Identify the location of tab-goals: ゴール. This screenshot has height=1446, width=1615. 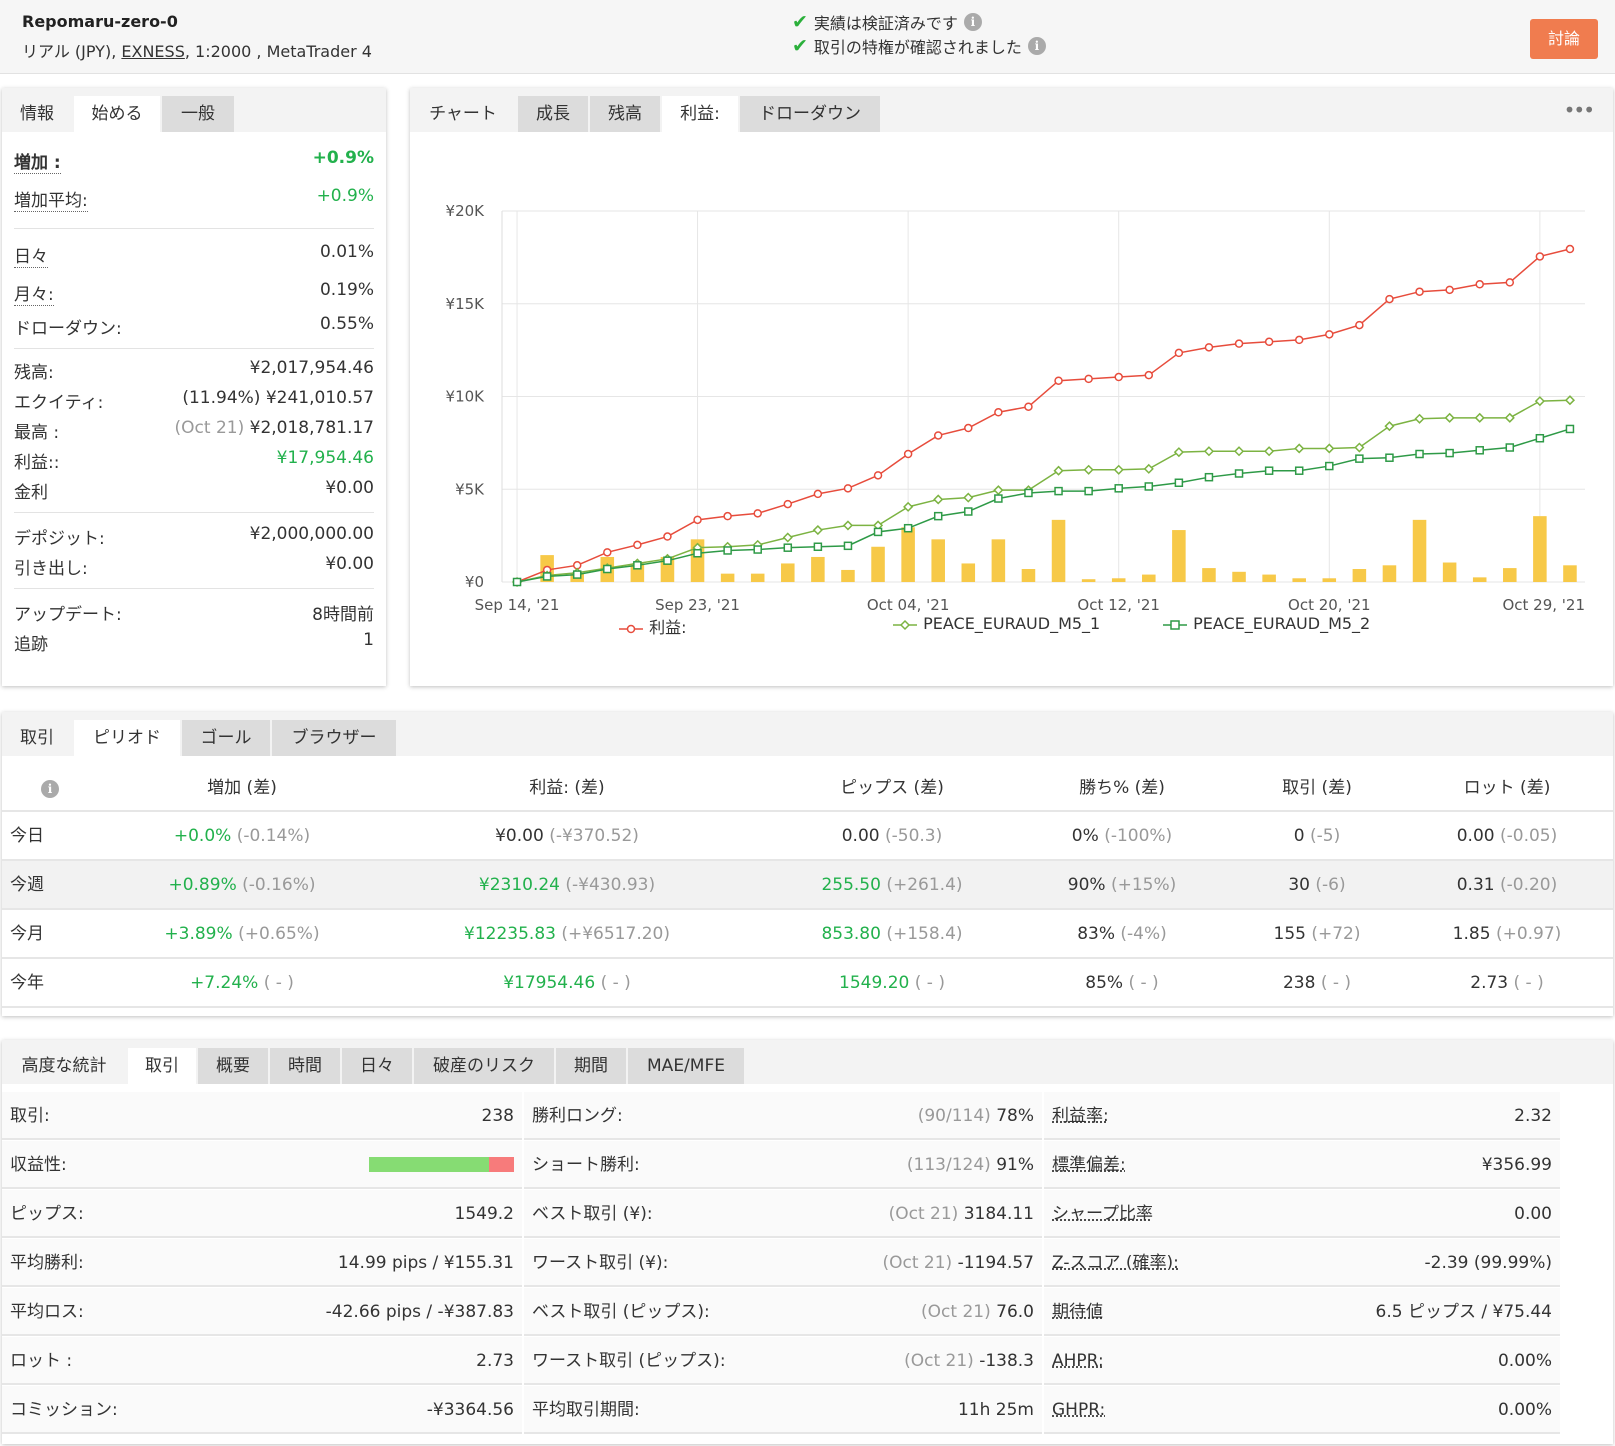
(226, 738).